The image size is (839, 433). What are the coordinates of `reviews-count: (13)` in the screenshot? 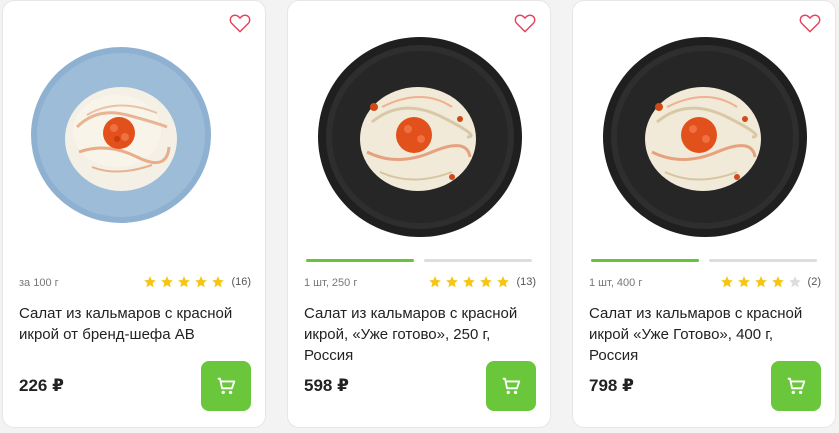 It's located at (526, 282).